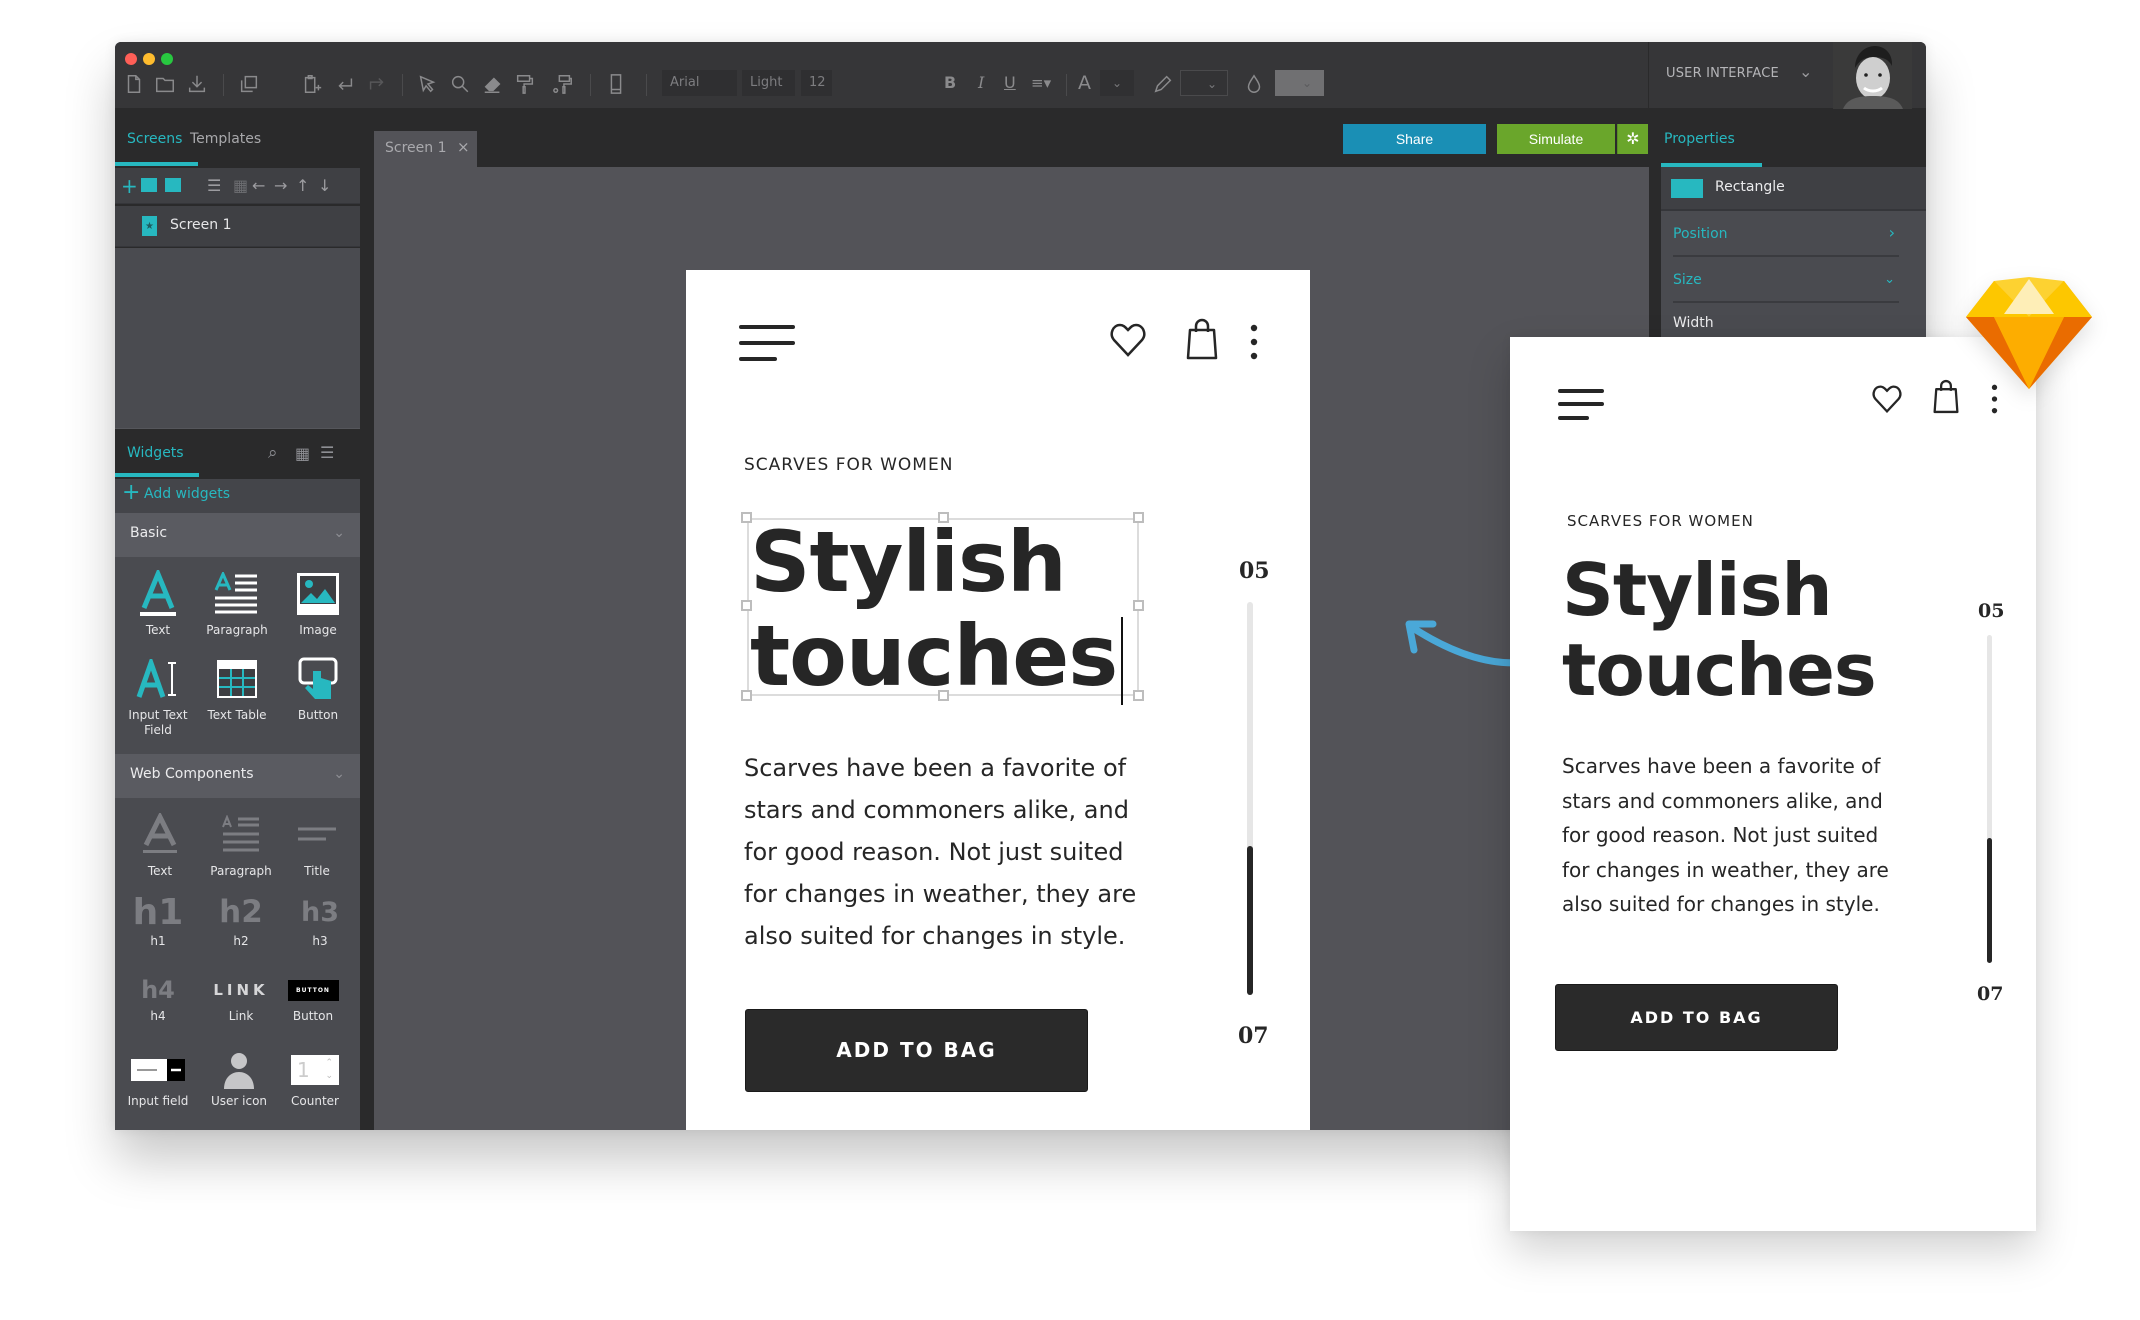 Image resolution: width=2140 pixels, height=1320 pixels. What do you see at coordinates (239, 1079) in the screenshot?
I see `widget-user-icon: User icon` at bounding box center [239, 1079].